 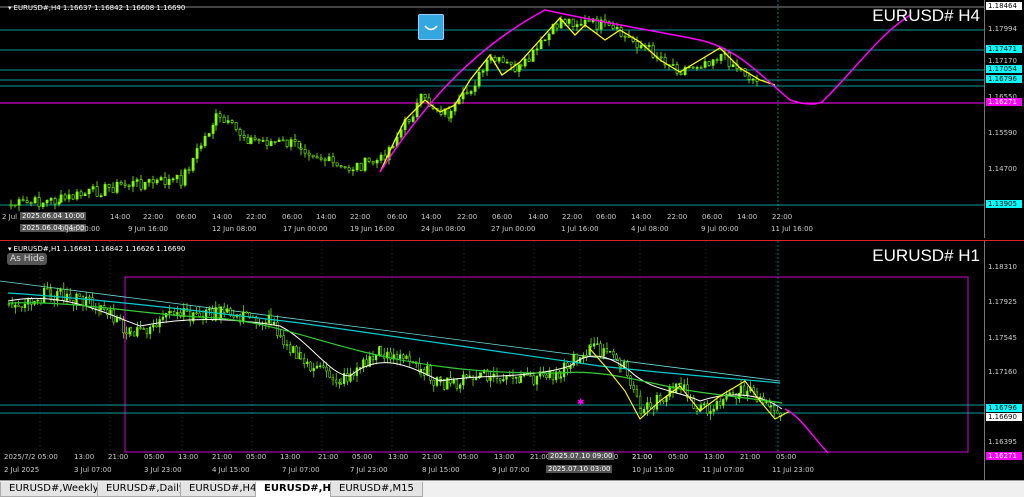 What do you see at coordinates (1004, 408) in the screenshot?
I see `price-label: 1.16796` at bounding box center [1004, 408].